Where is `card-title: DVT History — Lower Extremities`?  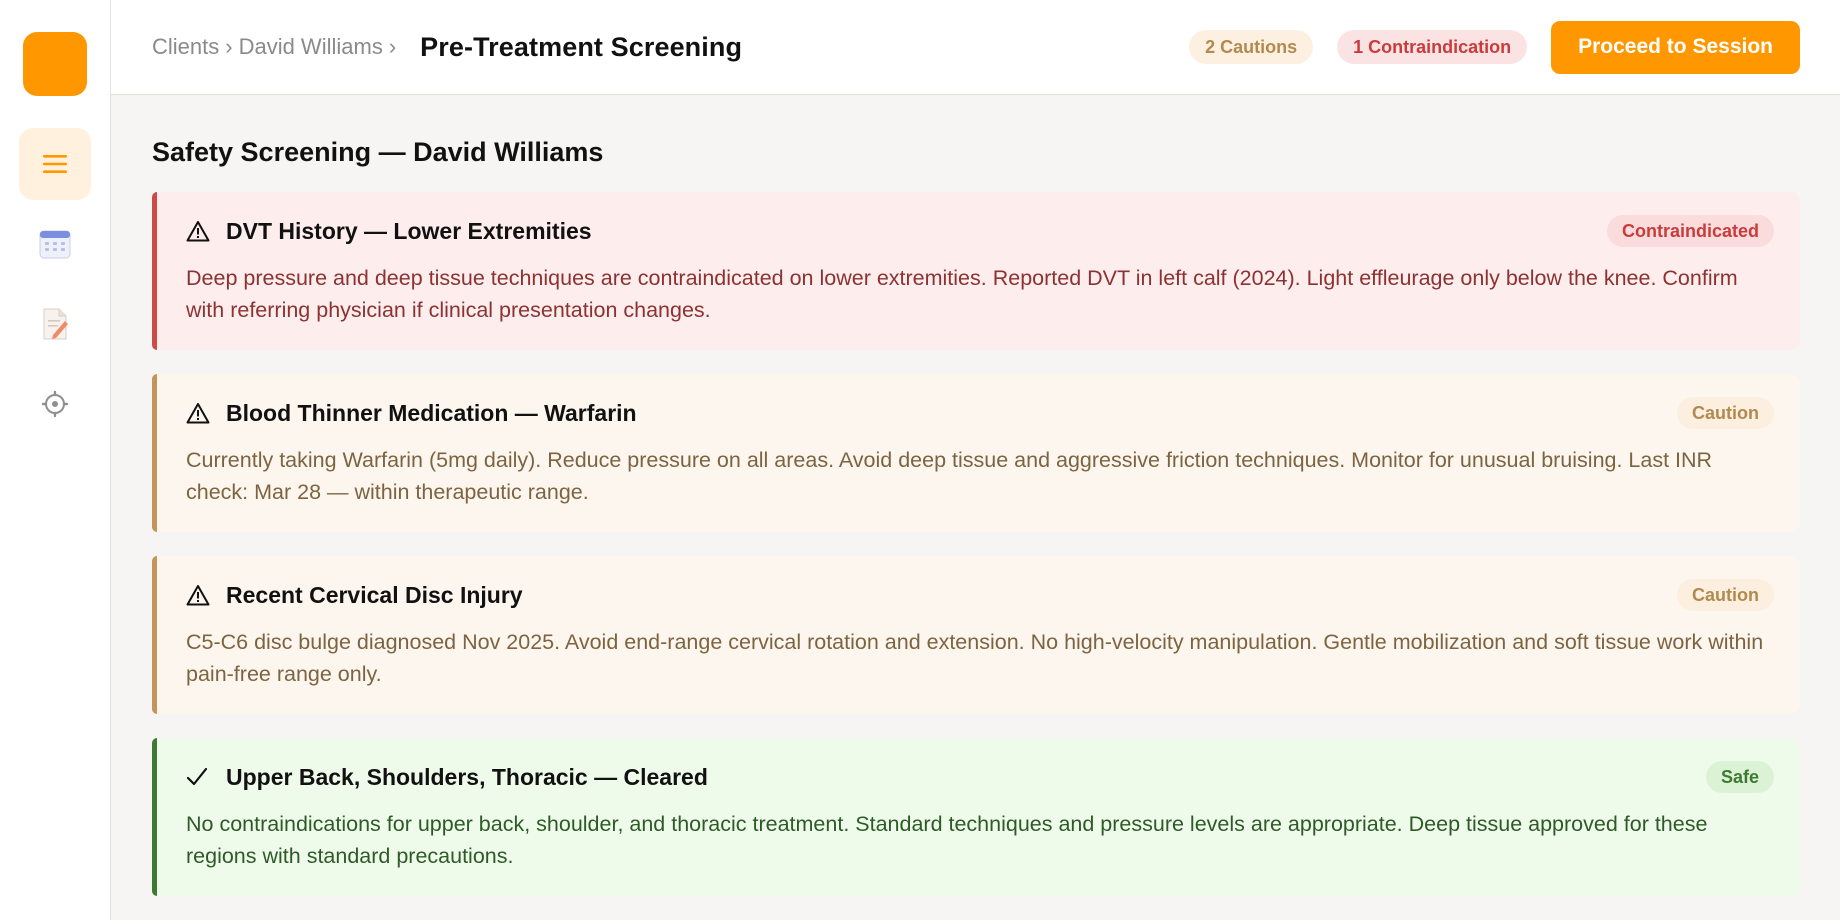
card-title: DVT History — Lower Extremities is located at coordinates (409, 230).